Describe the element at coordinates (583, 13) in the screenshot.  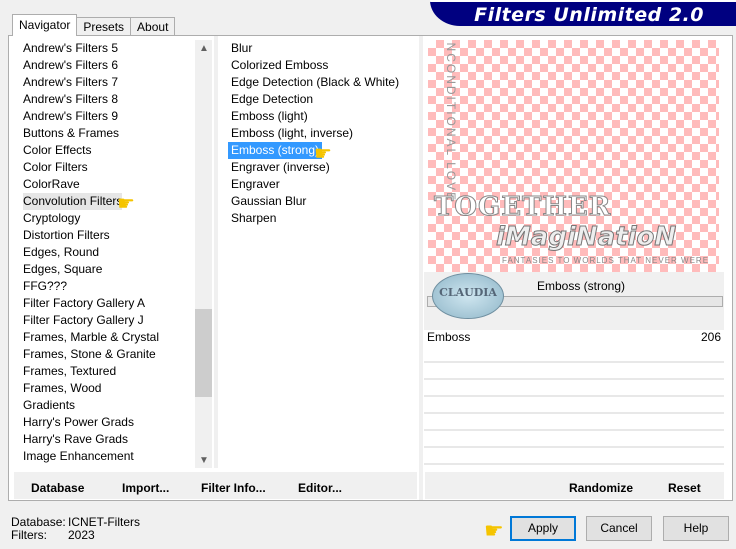
I see `app-title-banner: Filters Unlimited 2.0` at that location.